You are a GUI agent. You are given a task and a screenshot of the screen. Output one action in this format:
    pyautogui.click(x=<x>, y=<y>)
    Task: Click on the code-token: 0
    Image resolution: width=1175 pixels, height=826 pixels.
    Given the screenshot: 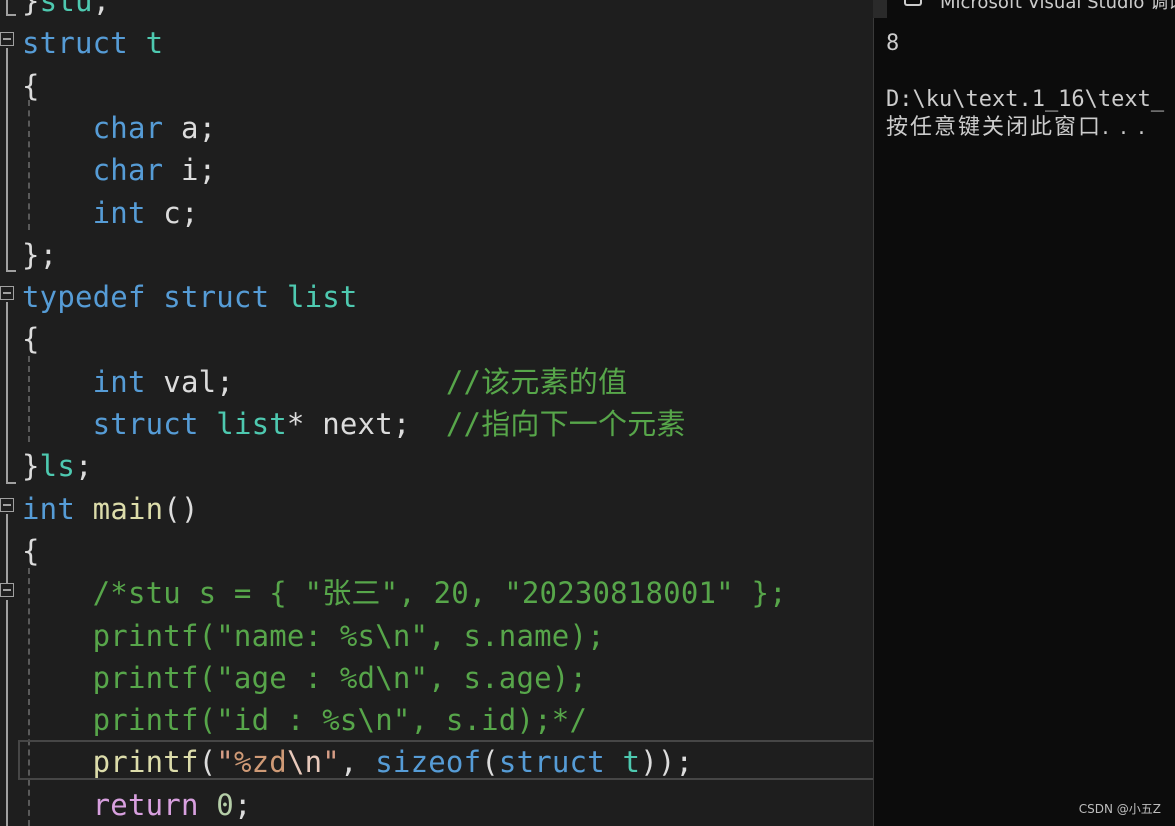 What is the action you would take?
    pyautogui.click(x=225, y=804)
    